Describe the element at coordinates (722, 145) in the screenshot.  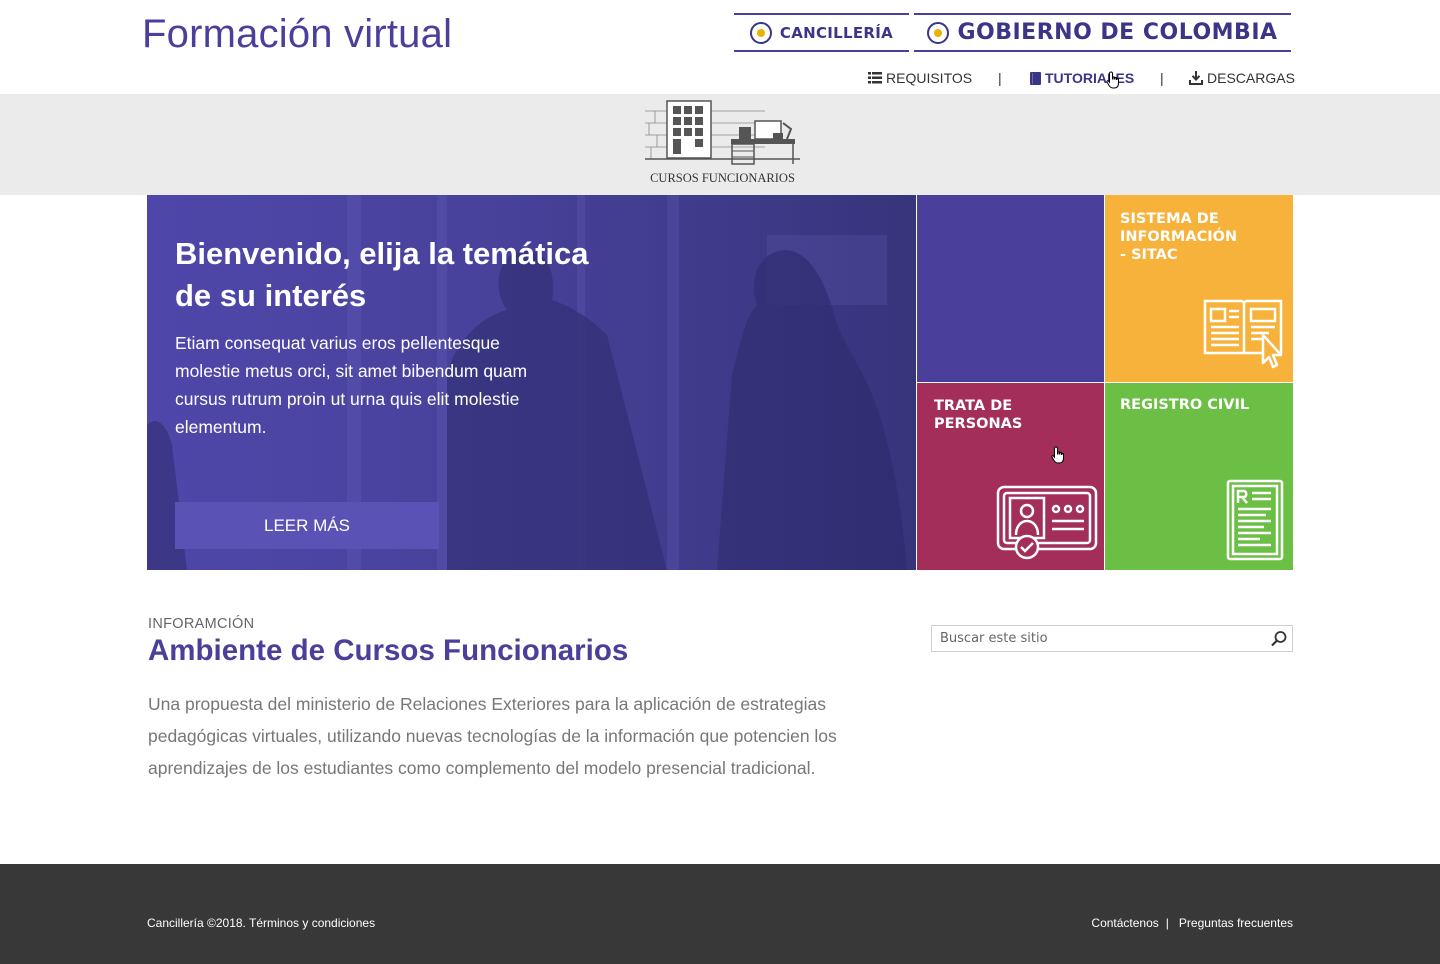
I see `cursos-funcionarios-logo: CURSOS FUNCIONARIOS` at that location.